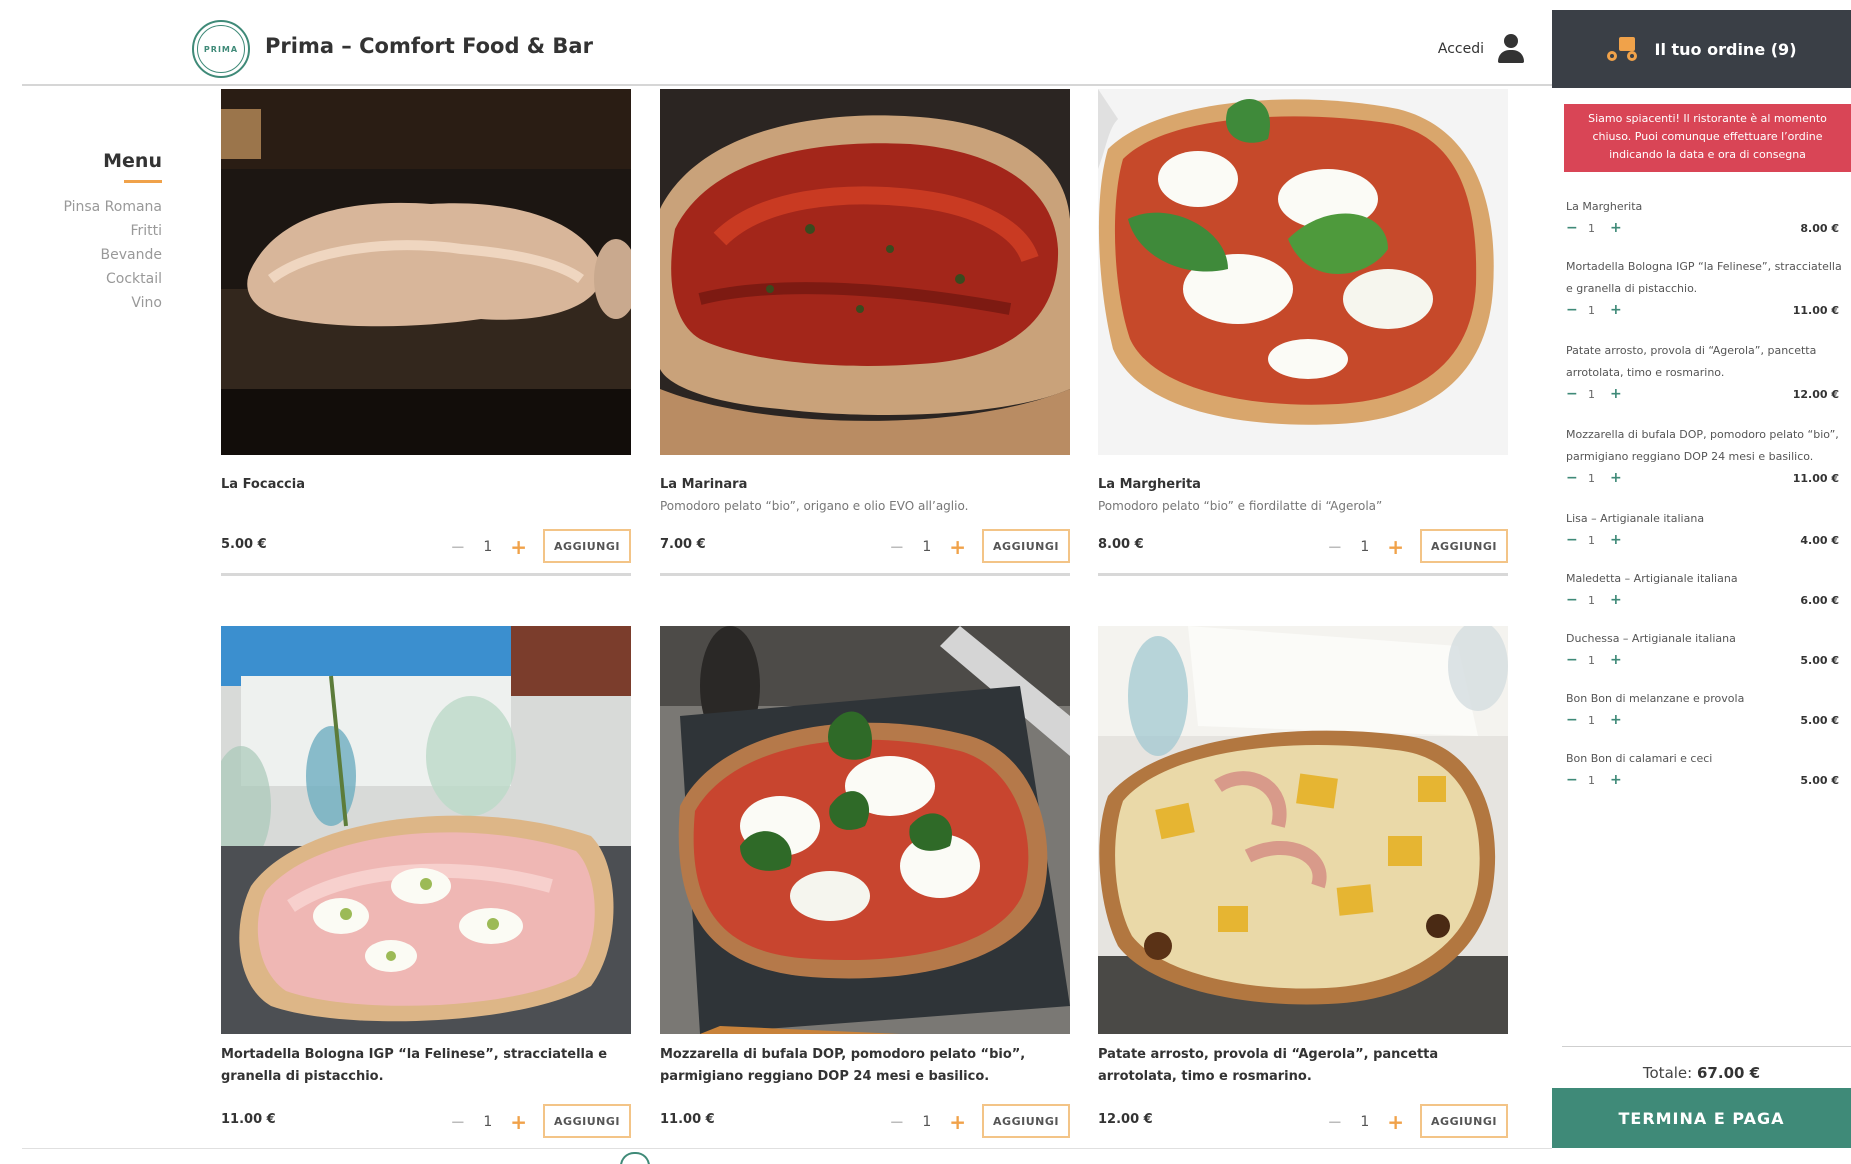 This screenshot has width=1851, height=1164. I want to click on product-price: 11.00 €, so click(687, 1119).